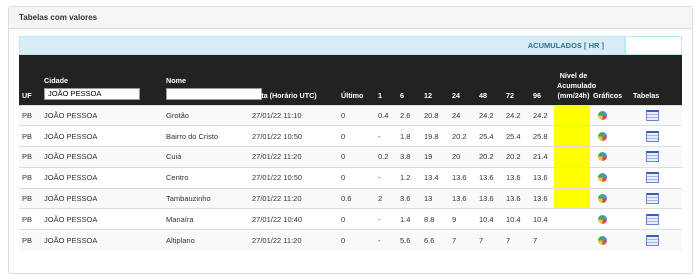  Describe the element at coordinates (409, 136) in the screenshot. I see `cell-h6: 1.8` at that location.